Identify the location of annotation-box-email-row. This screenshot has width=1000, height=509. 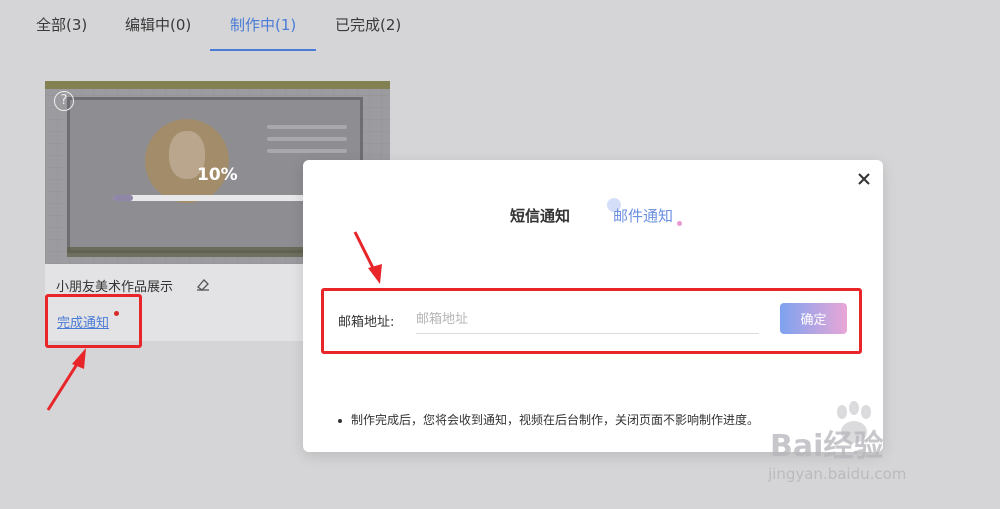
(591, 321).